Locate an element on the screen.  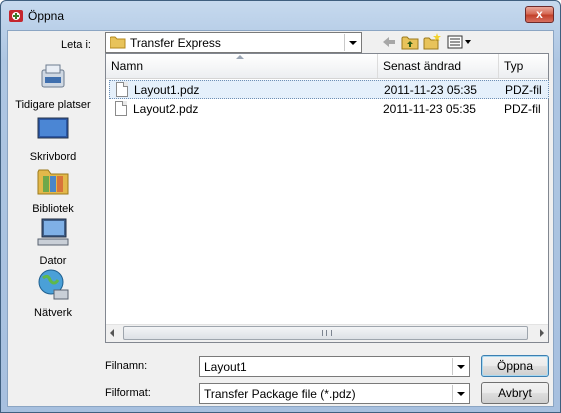
new-folder-icon is located at coordinates (432, 42).